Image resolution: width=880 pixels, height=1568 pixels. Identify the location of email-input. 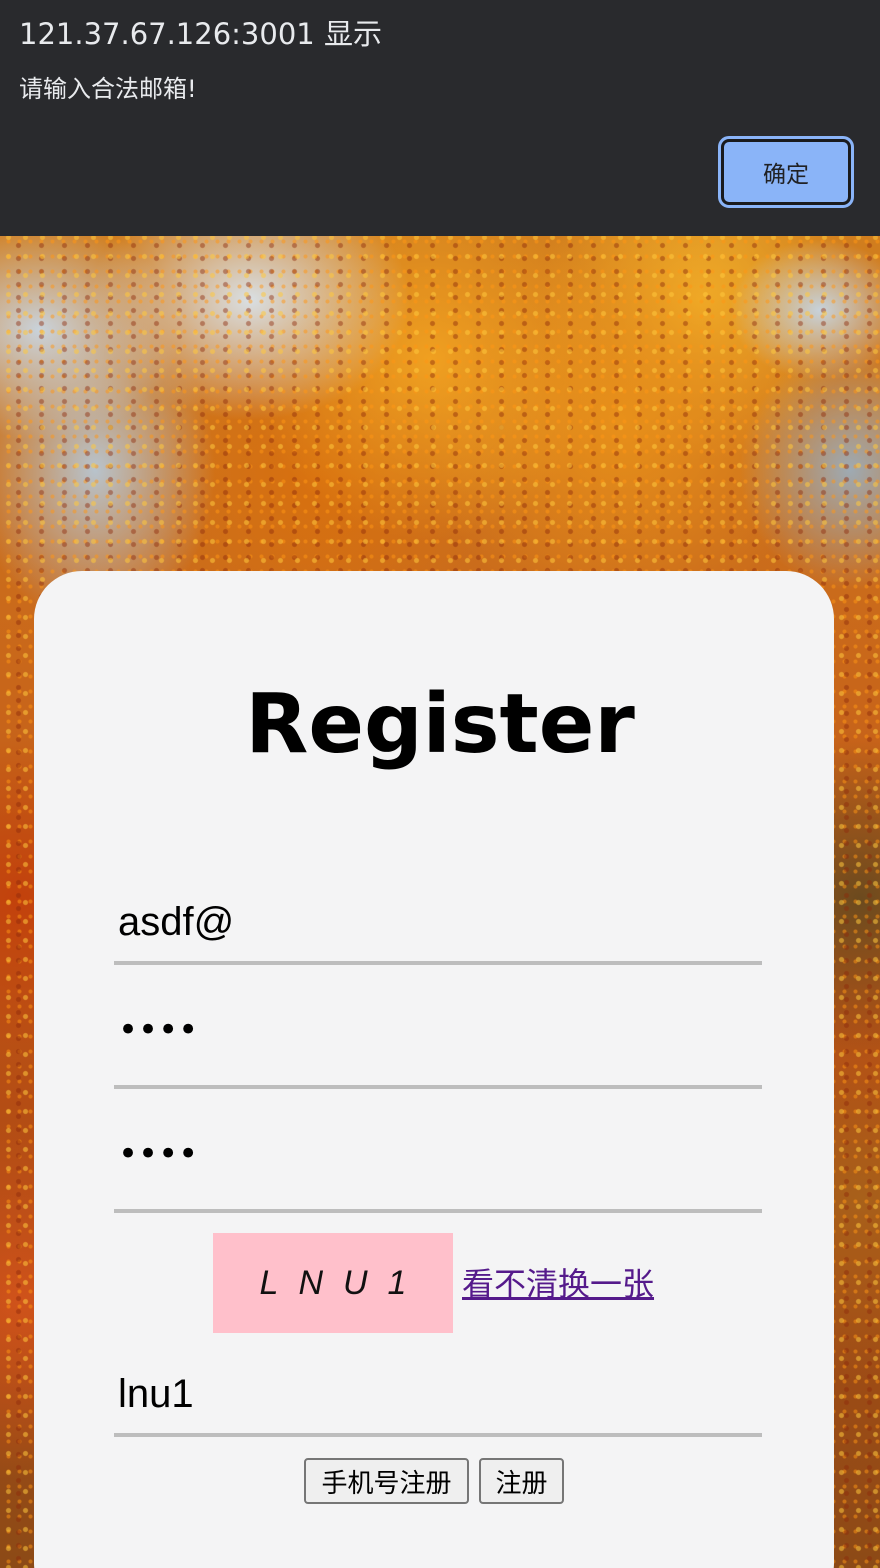
(438, 924).